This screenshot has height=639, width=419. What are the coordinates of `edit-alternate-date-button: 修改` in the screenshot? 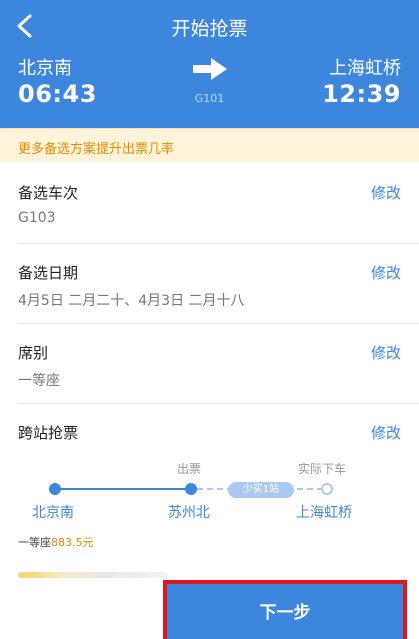 It's located at (386, 272).